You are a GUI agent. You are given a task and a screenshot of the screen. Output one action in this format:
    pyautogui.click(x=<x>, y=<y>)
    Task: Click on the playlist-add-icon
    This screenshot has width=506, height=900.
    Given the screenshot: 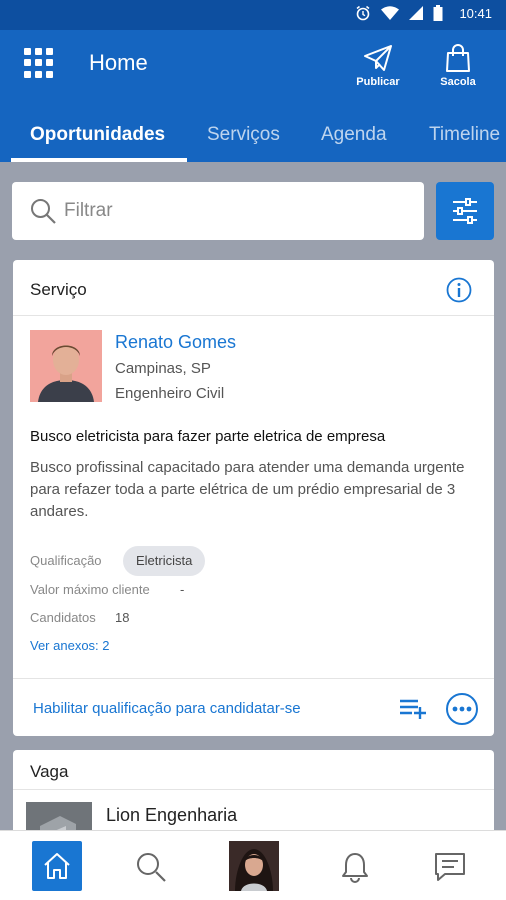 What is the action you would take?
    pyautogui.click(x=413, y=710)
    